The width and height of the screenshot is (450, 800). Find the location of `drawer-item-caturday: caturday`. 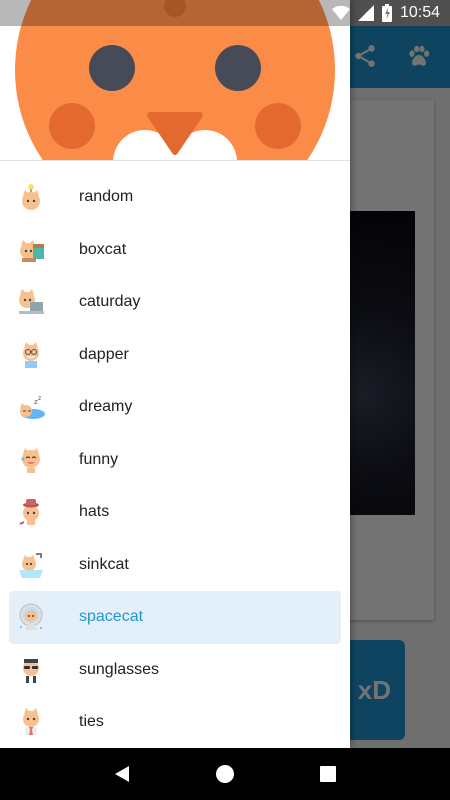

drawer-item-caturday: caturday is located at coordinates (175, 302).